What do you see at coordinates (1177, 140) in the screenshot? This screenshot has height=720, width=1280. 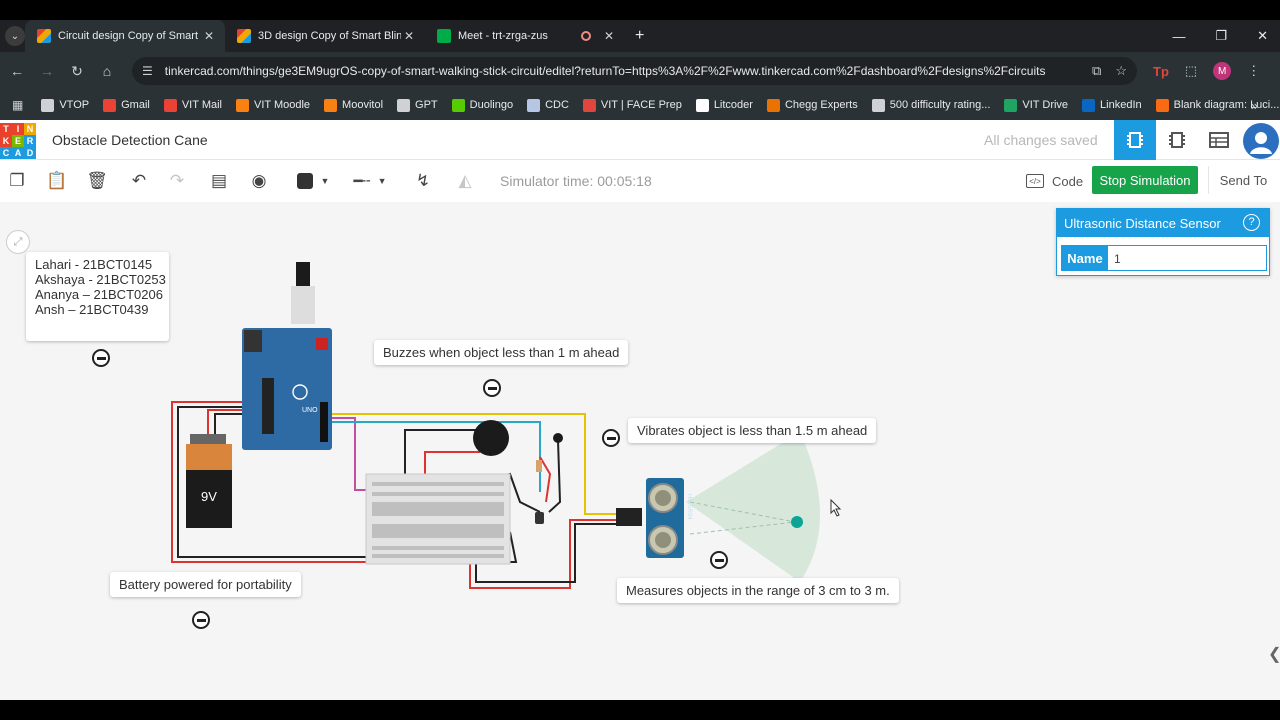 I see `schematic-view-button` at bounding box center [1177, 140].